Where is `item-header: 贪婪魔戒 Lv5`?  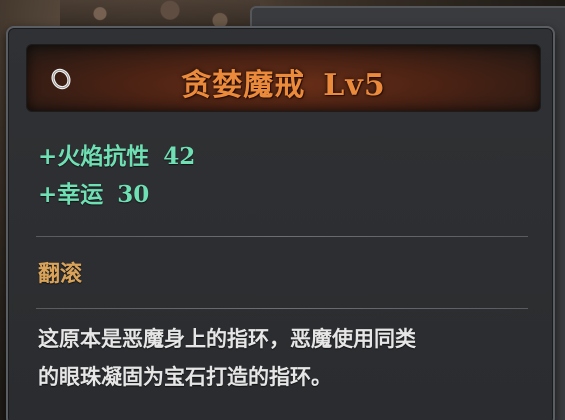 item-header: 贪婪魔戒 Lv5 is located at coordinates (283, 78).